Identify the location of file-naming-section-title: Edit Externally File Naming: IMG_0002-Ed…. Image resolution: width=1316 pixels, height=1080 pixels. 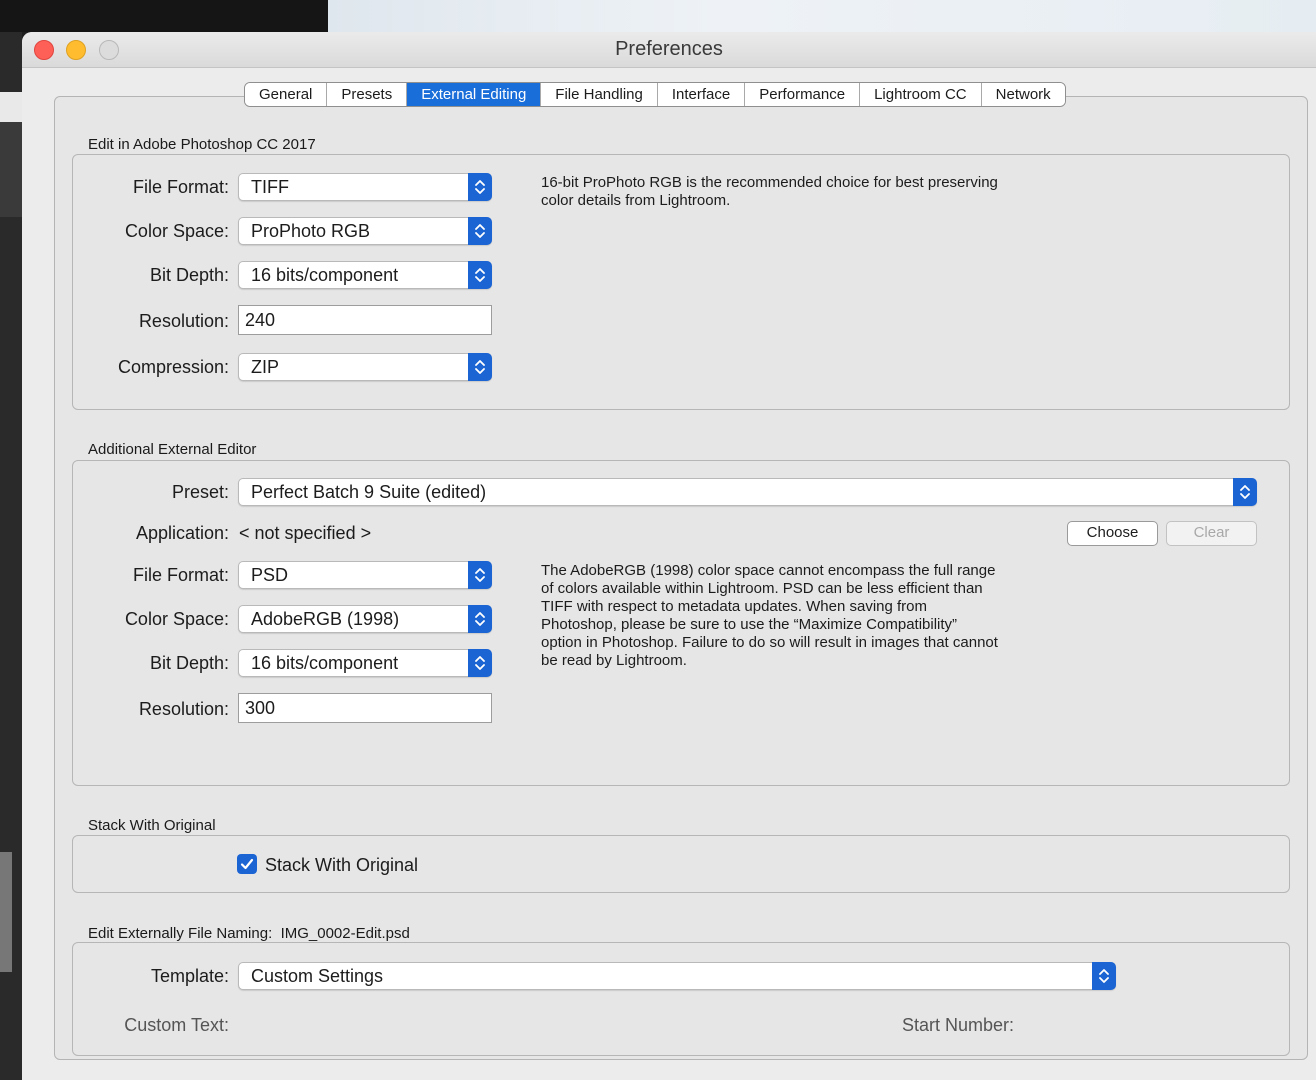
(249, 933).